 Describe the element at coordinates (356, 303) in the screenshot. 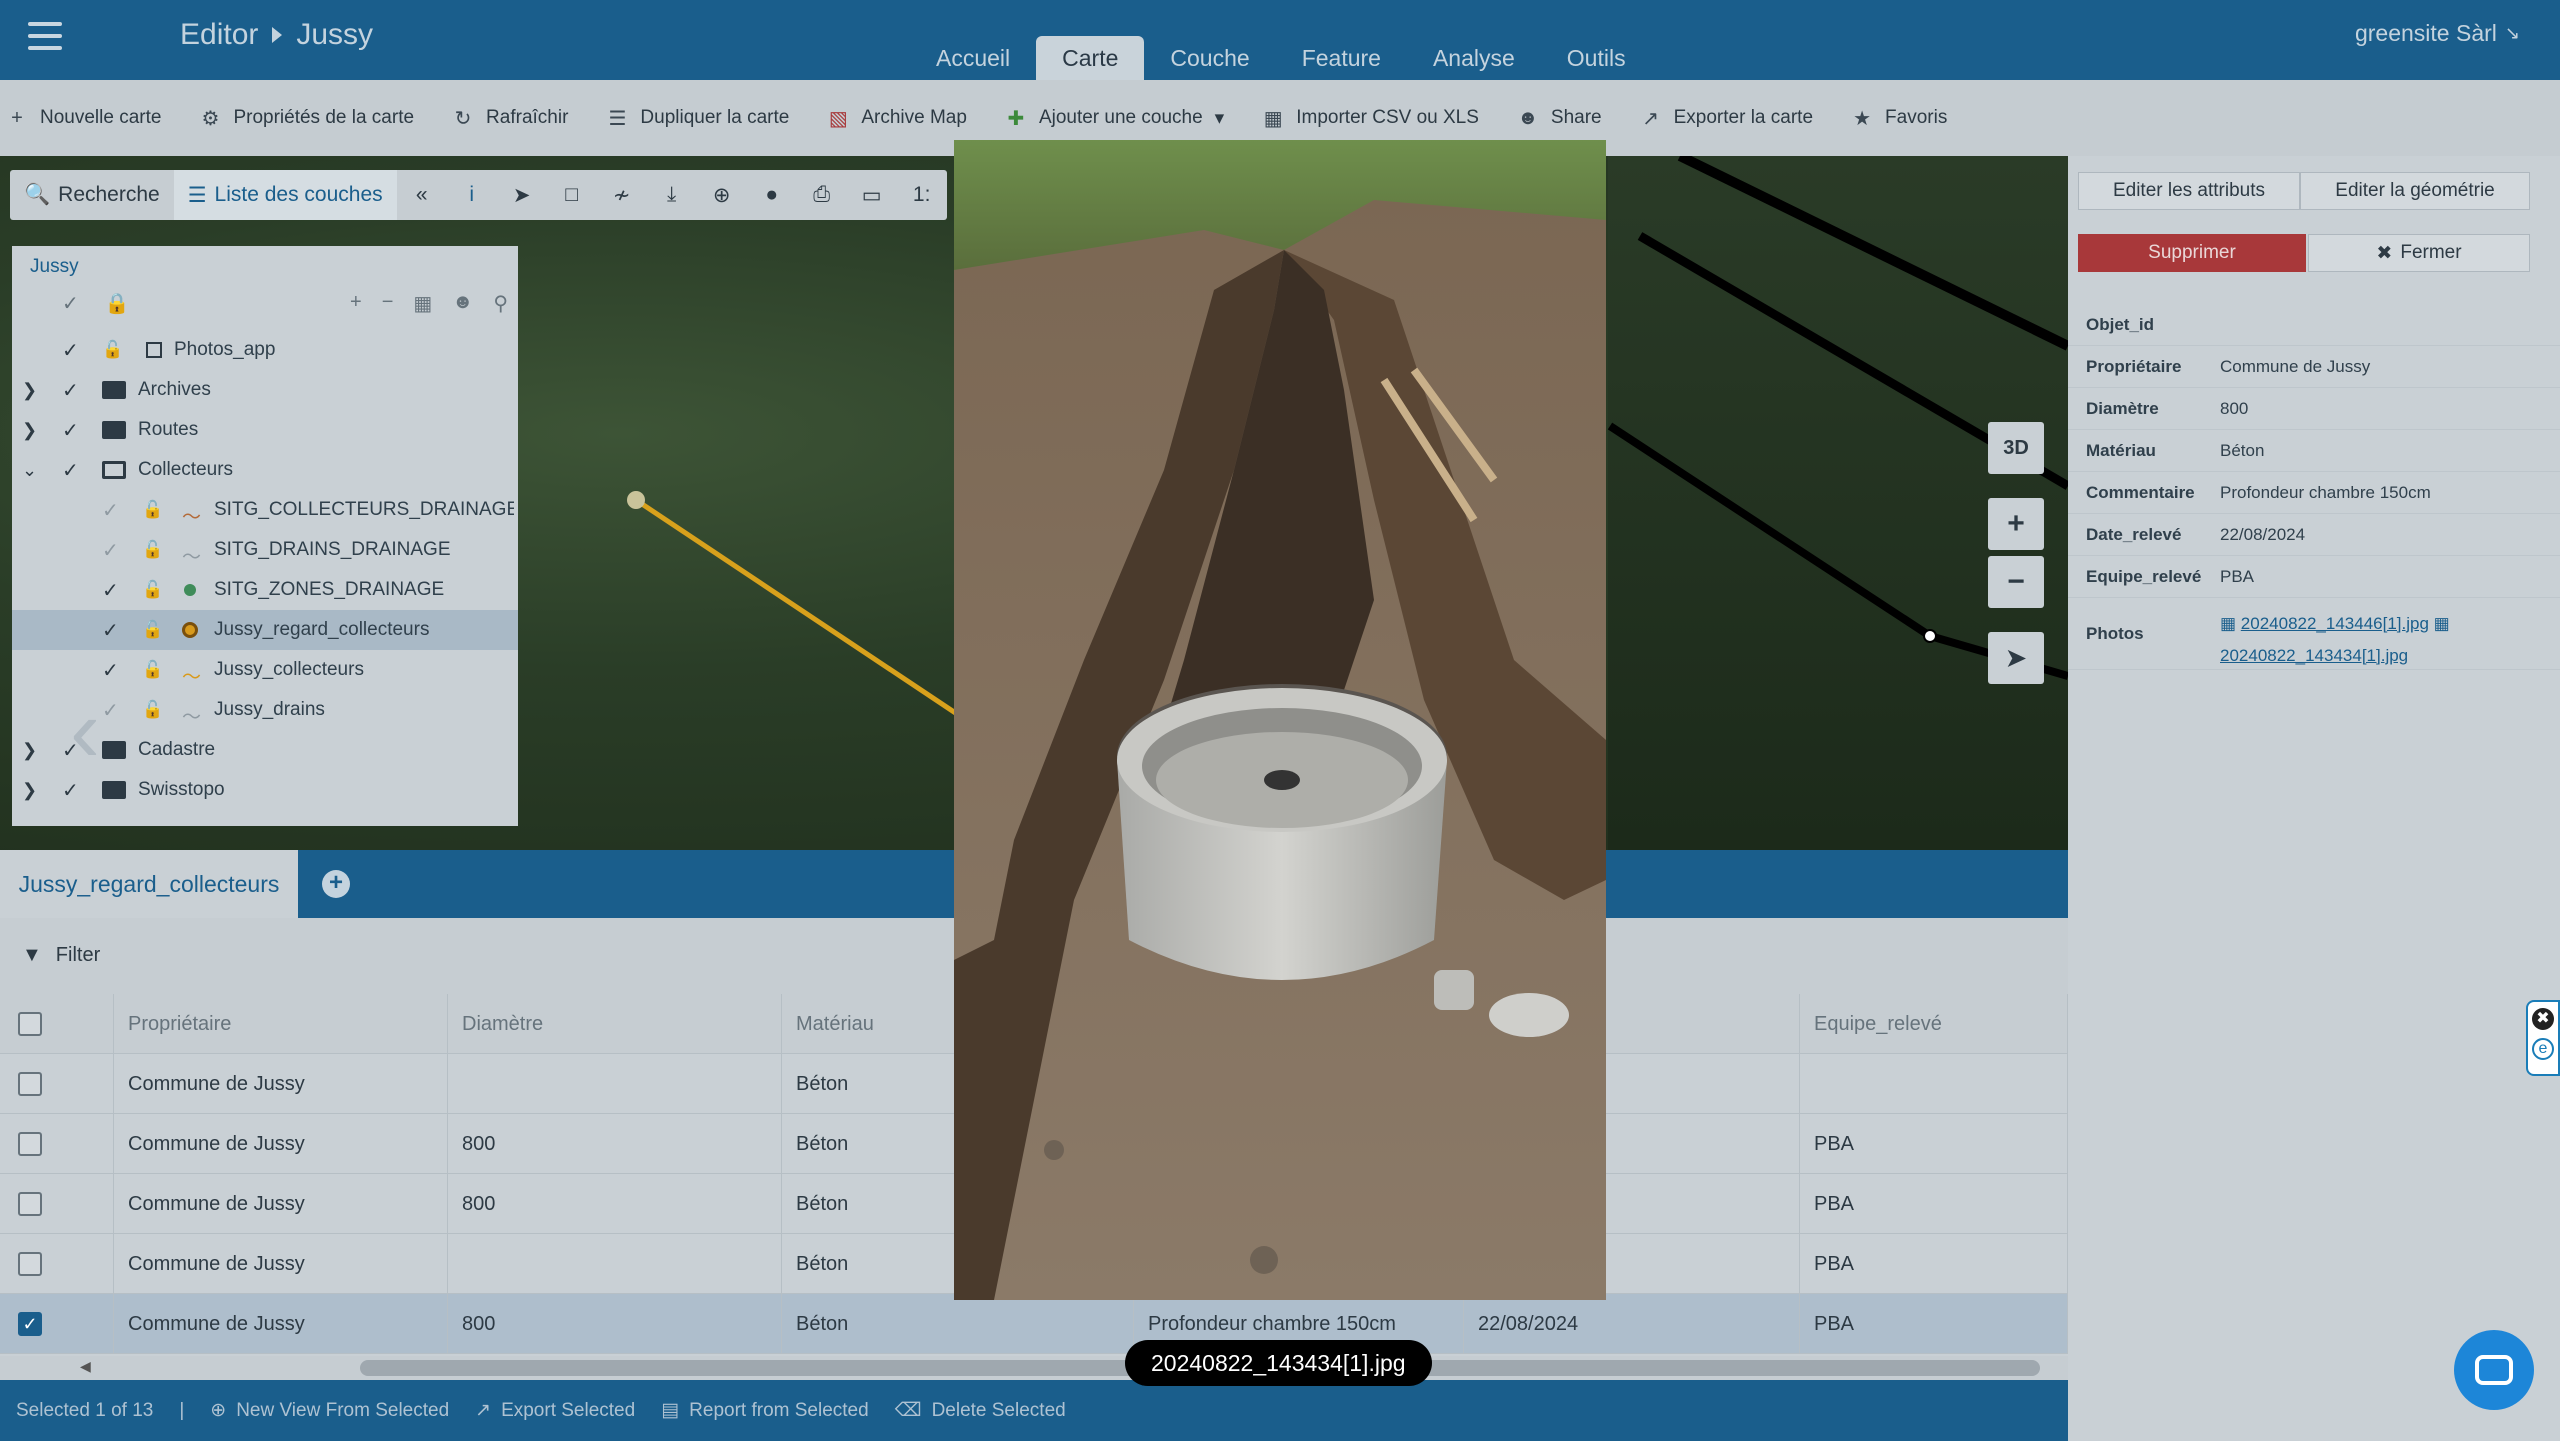

I see `add-layer-icon: +` at that location.